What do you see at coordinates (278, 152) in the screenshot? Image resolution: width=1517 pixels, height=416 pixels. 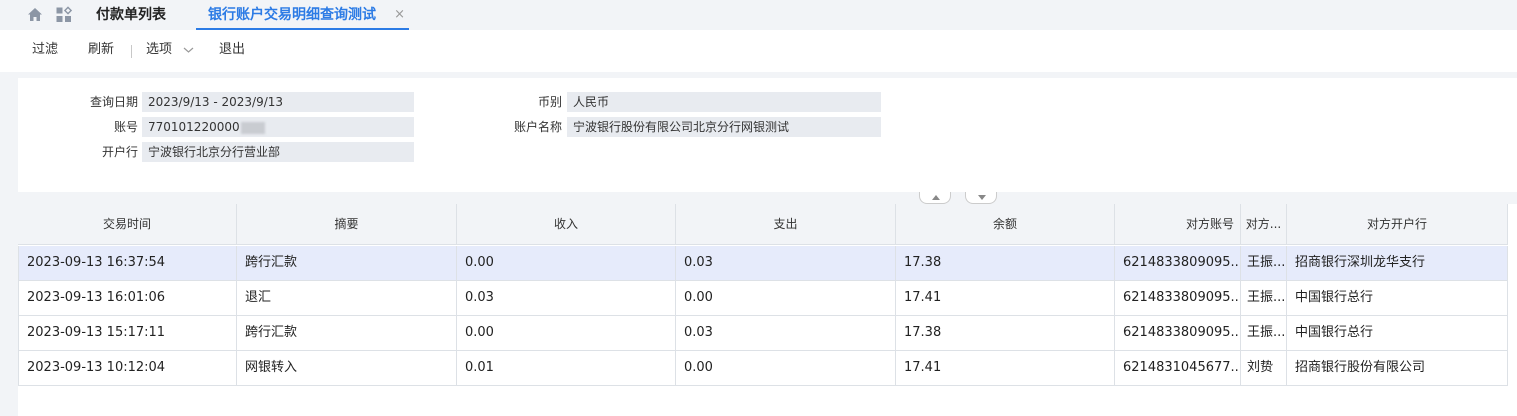 I see `bank-field: 宁波银行北京分行营业部` at bounding box center [278, 152].